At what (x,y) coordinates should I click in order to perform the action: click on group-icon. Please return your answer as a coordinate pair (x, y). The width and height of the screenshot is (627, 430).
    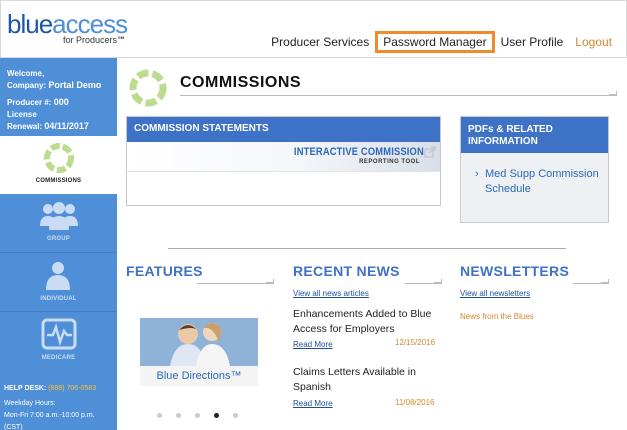
    Looking at the image, I should click on (59, 216).